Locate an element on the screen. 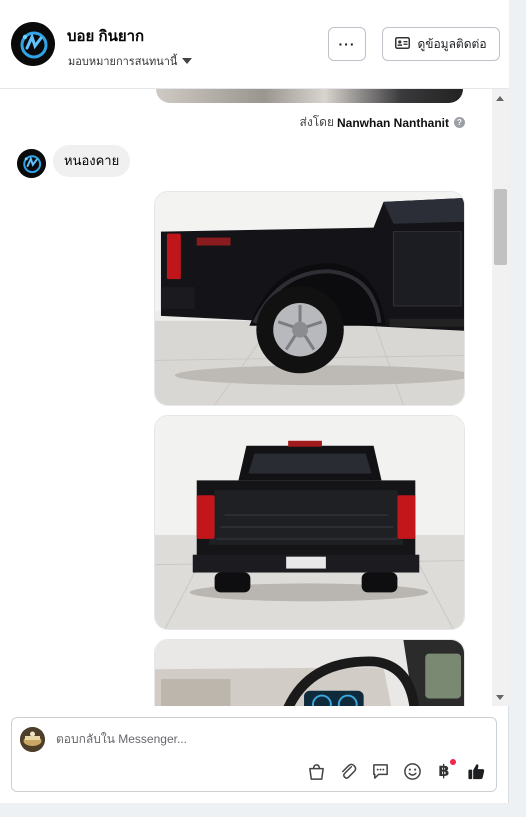  scroll-down-arrow-icon is located at coordinates (500, 697).